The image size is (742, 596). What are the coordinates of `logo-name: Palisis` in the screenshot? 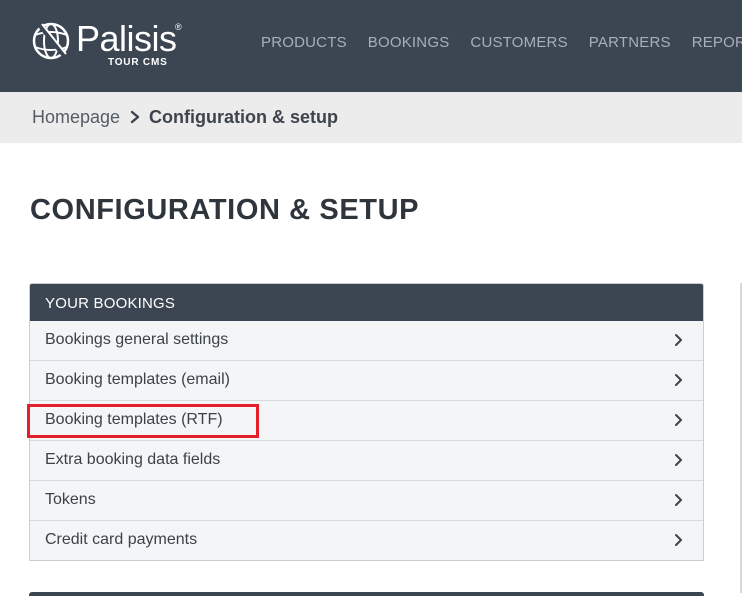 It's located at (126, 38).